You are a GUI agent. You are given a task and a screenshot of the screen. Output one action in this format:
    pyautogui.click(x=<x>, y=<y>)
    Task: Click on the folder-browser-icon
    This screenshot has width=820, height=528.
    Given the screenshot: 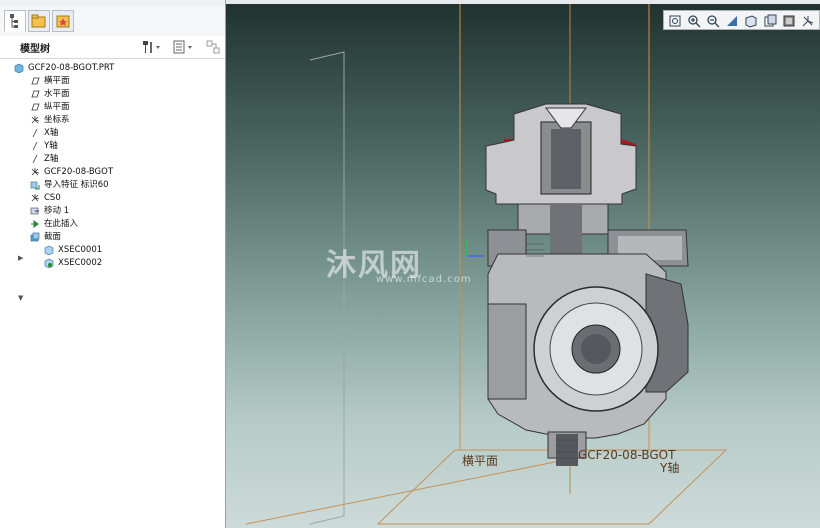 What is the action you would take?
    pyautogui.click(x=38, y=21)
    